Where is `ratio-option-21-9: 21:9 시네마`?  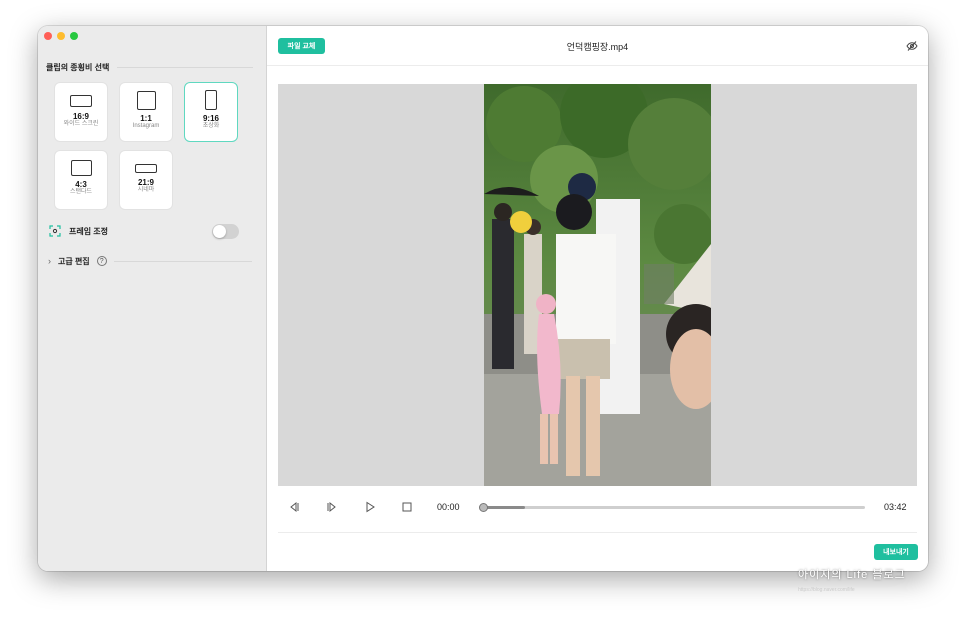 ratio-option-21-9: 21:9 시네마 is located at coordinates (146, 180).